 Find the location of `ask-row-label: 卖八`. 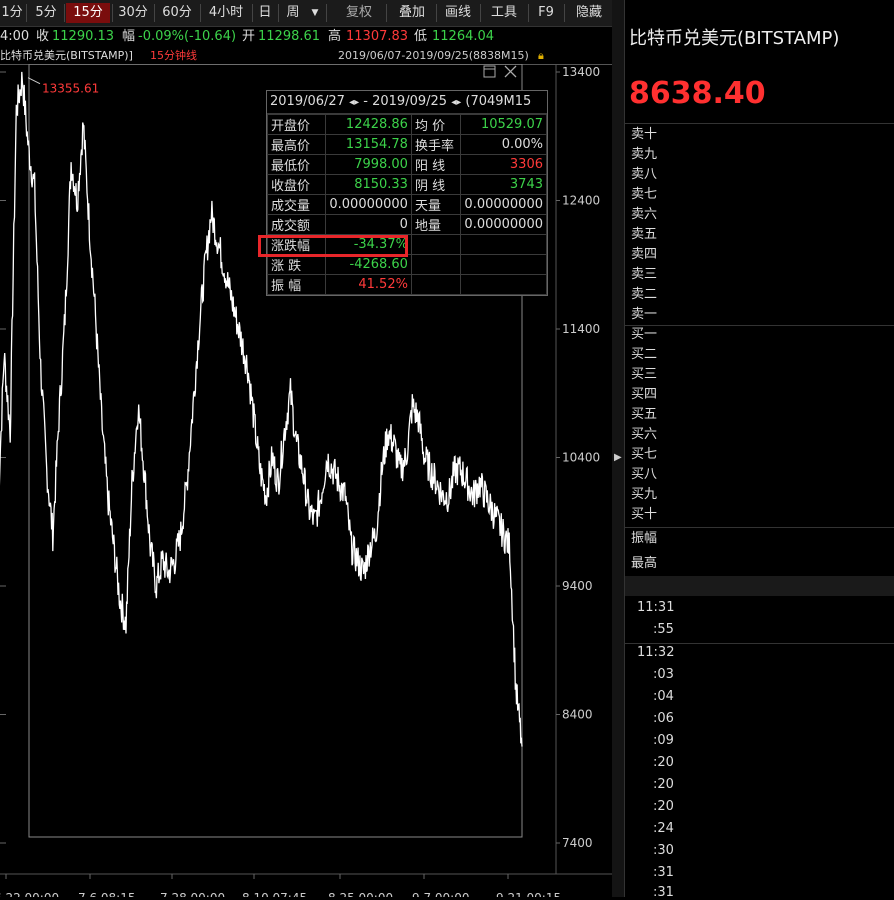

ask-row-label: 卖八 is located at coordinates (644, 174).